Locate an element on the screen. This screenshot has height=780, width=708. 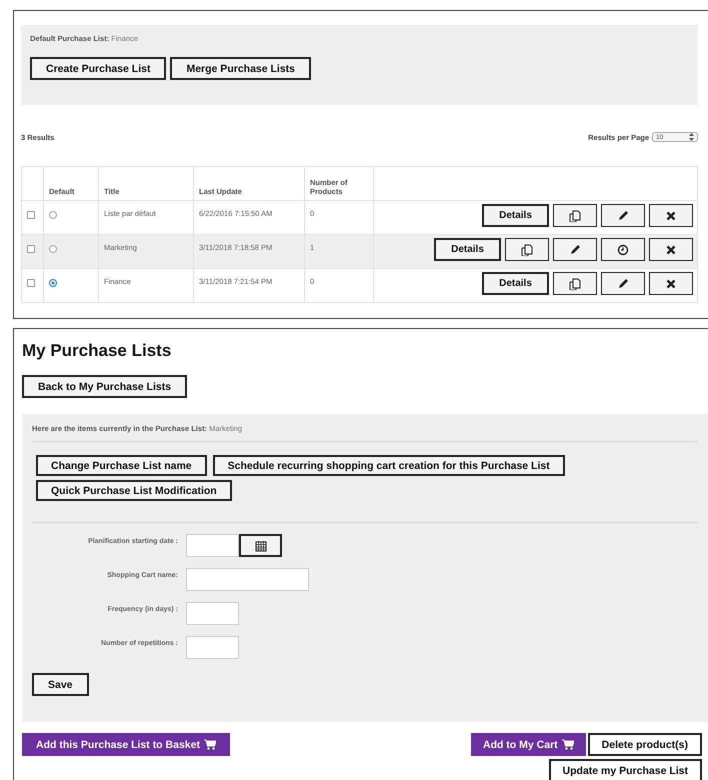
clock-icon is located at coordinates (623, 250).